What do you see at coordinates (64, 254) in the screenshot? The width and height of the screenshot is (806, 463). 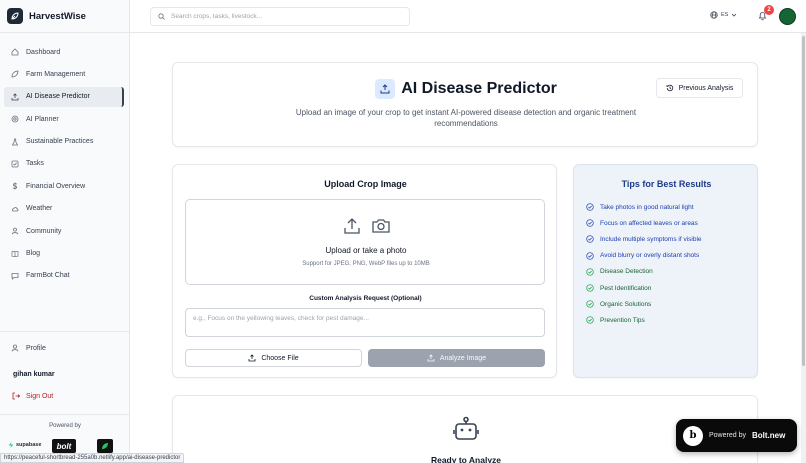 I see `sidebar-item-blog: Blog` at bounding box center [64, 254].